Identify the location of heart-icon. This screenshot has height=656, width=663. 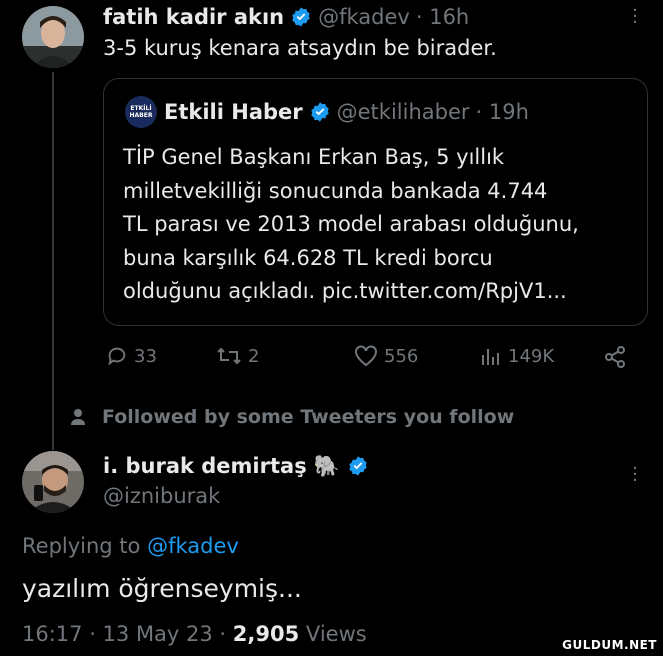
(366, 356).